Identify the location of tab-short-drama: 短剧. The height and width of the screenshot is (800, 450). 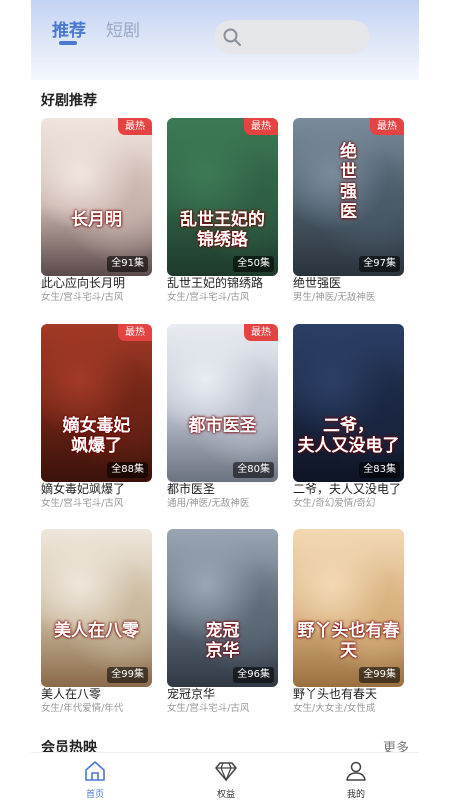
(123, 28).